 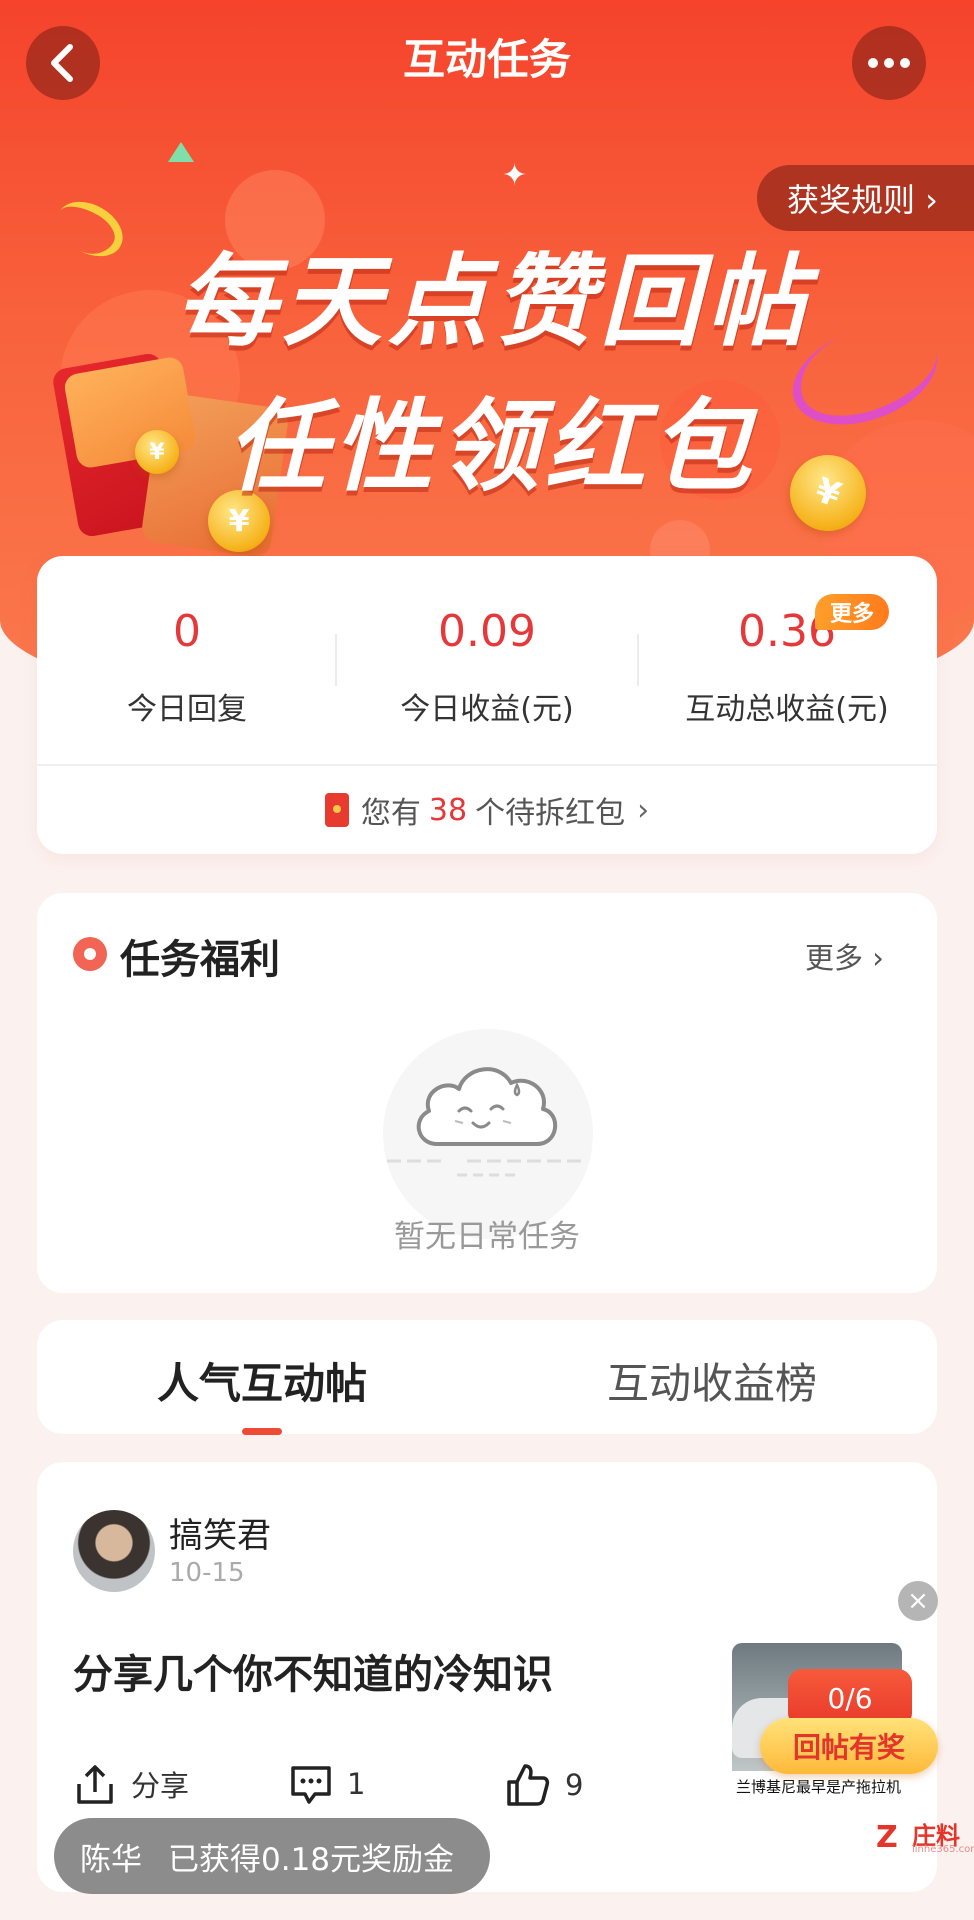 What do you see at coordinates (262, 1431) in the screenshot?
I see `active-tab-indicator` at bounding box center [262, 1431].